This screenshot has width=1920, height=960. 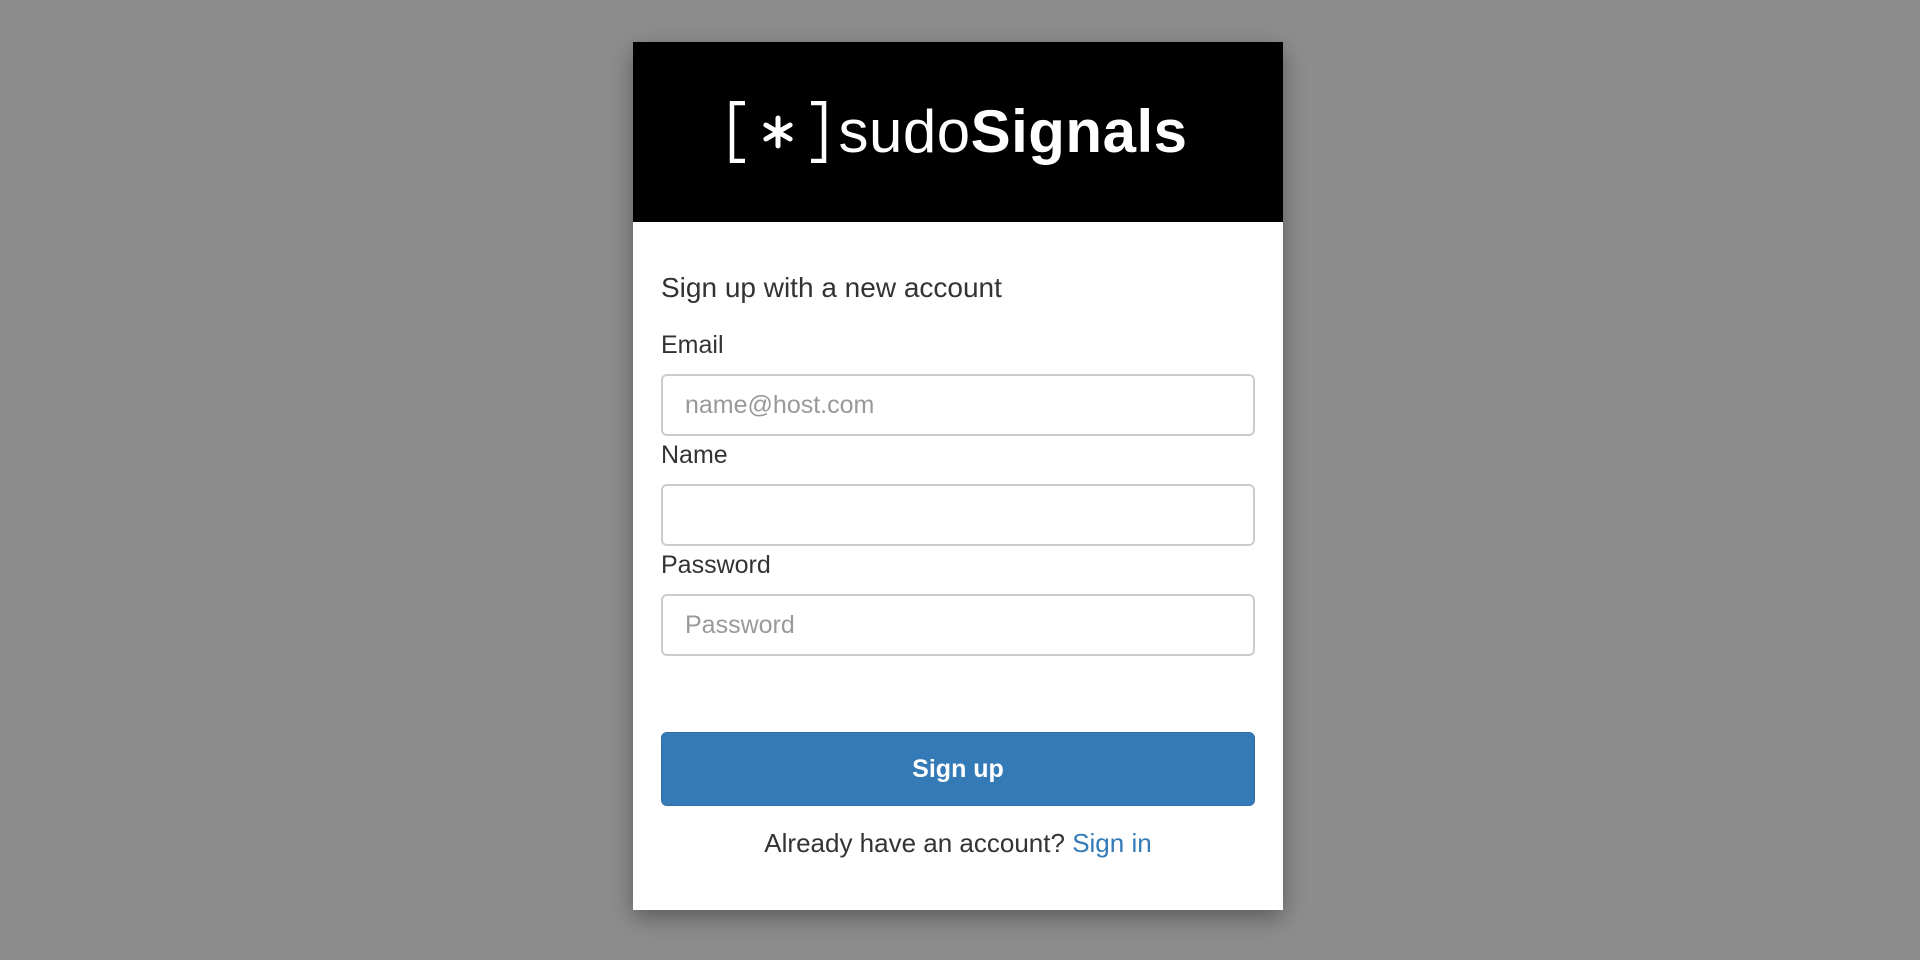 What do you see at coordinates (914, 843) in the screenshot?
I see `signin-prompt: Already have an account?` at bounding box center [914, 843].